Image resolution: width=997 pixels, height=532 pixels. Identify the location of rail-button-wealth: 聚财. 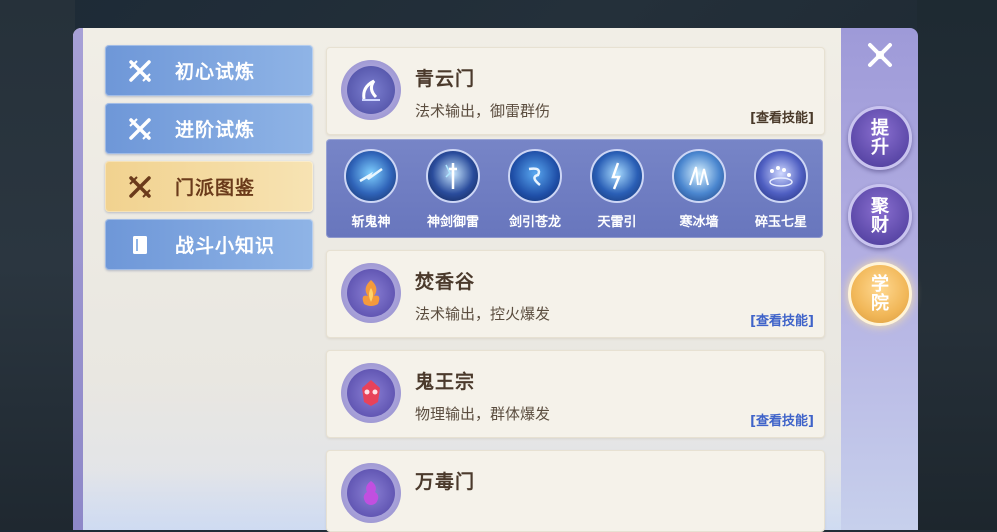
(880, 216).